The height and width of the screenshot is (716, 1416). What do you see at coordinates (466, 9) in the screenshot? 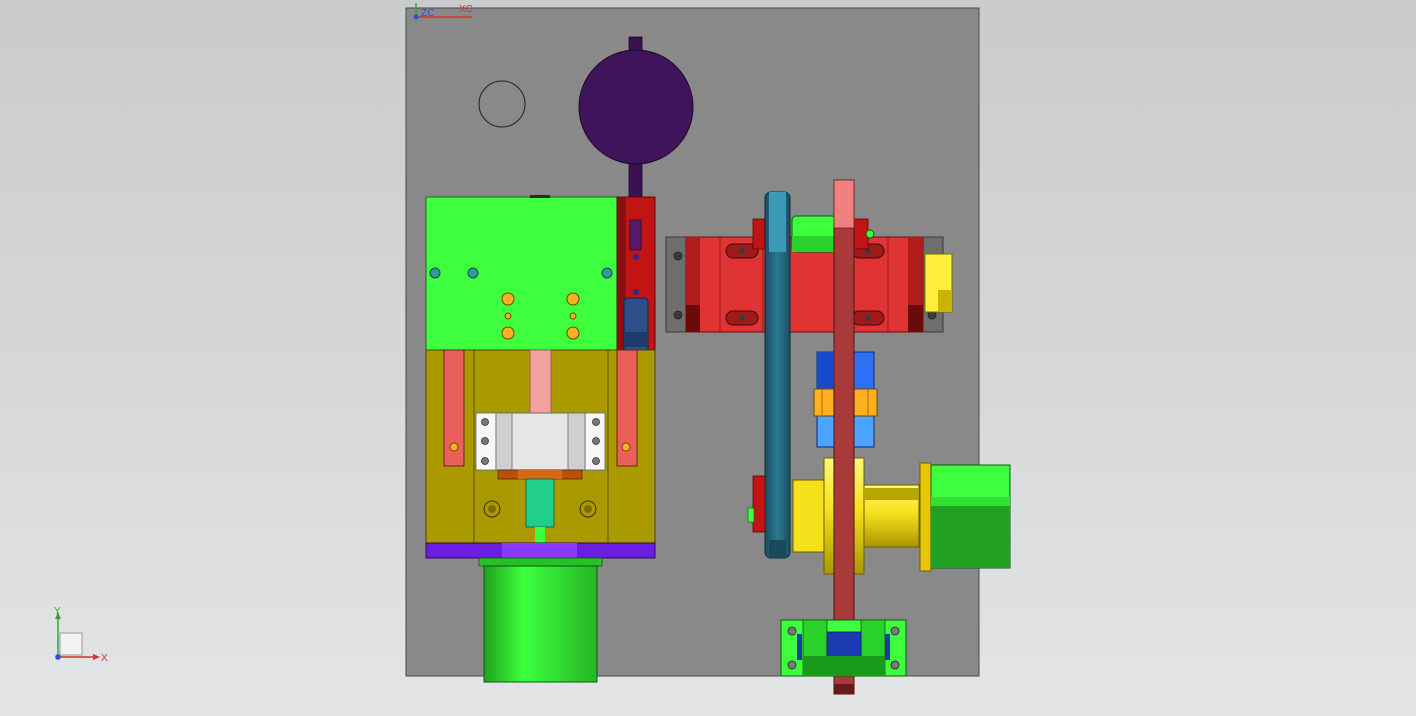
I see `wcs-xc-label: XC` at bounding box center [466, 9].